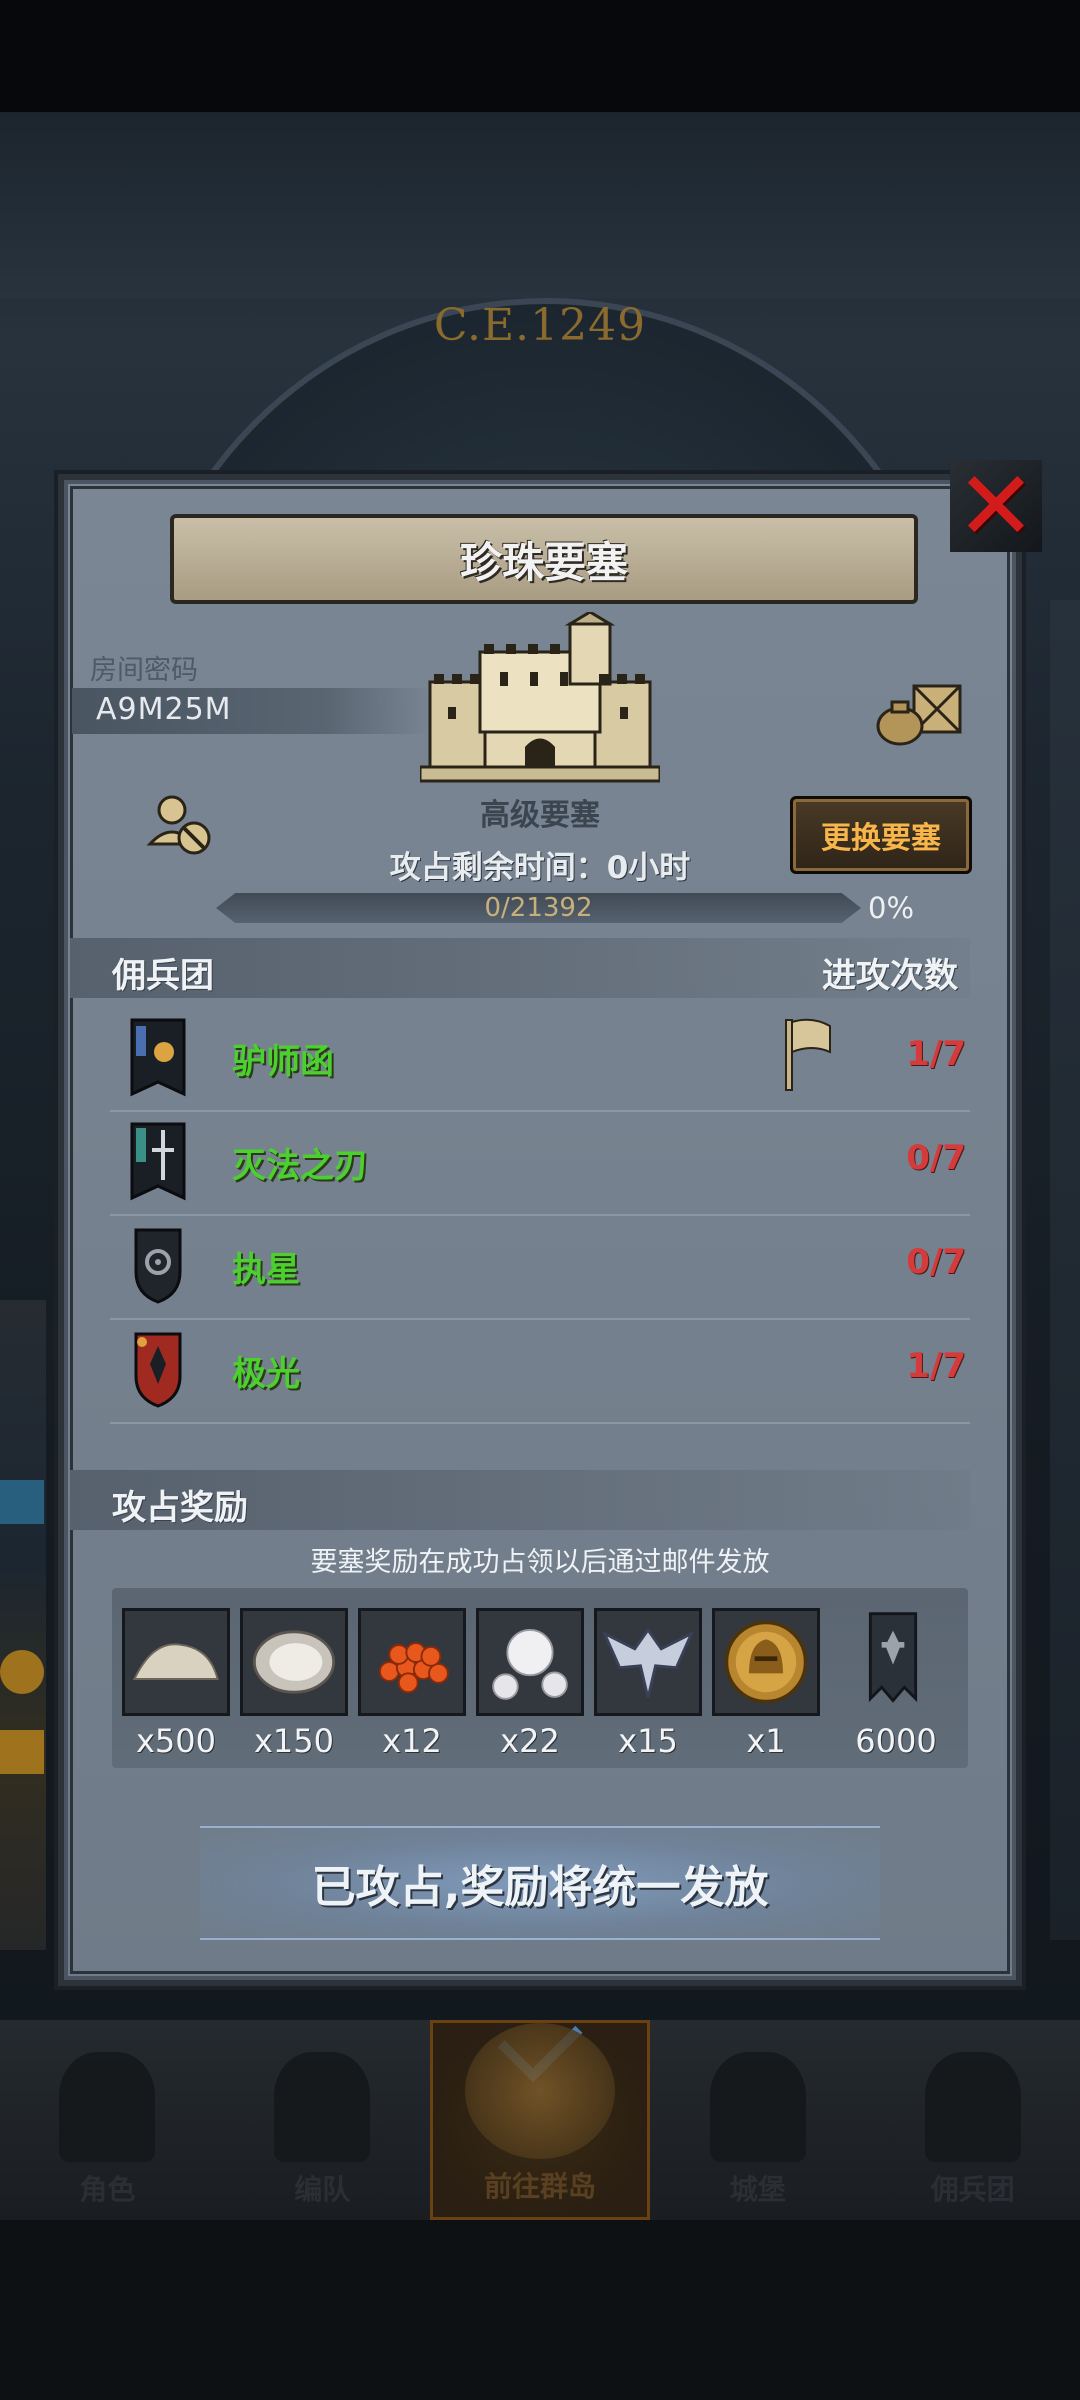  I want to click on mercenary-row: 执星 0/7, so click(540, 1267).